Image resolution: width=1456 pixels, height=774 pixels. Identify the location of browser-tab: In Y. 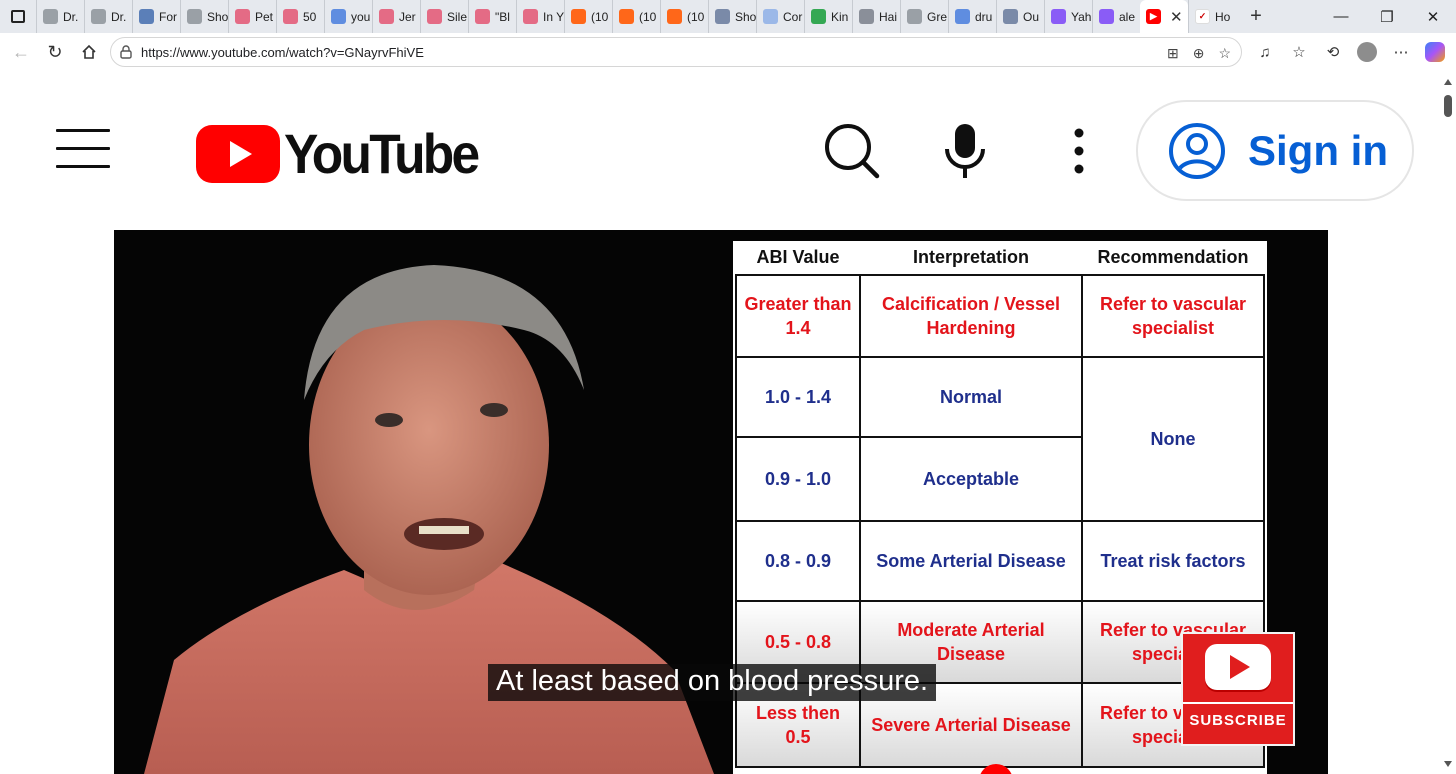
(540, 16).